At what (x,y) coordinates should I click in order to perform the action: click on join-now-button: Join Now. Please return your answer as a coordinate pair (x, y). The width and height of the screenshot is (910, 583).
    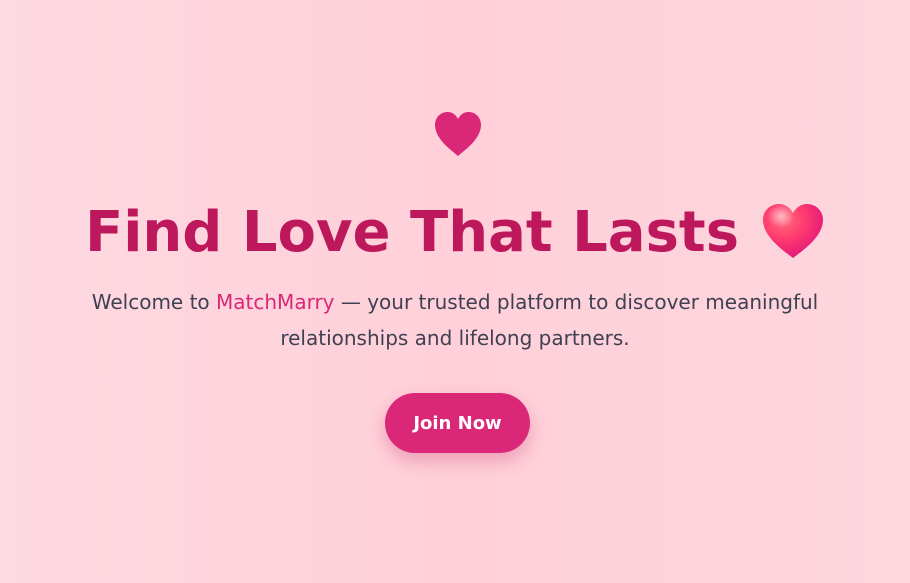
    Looking at the image, I should click on (457, 423).